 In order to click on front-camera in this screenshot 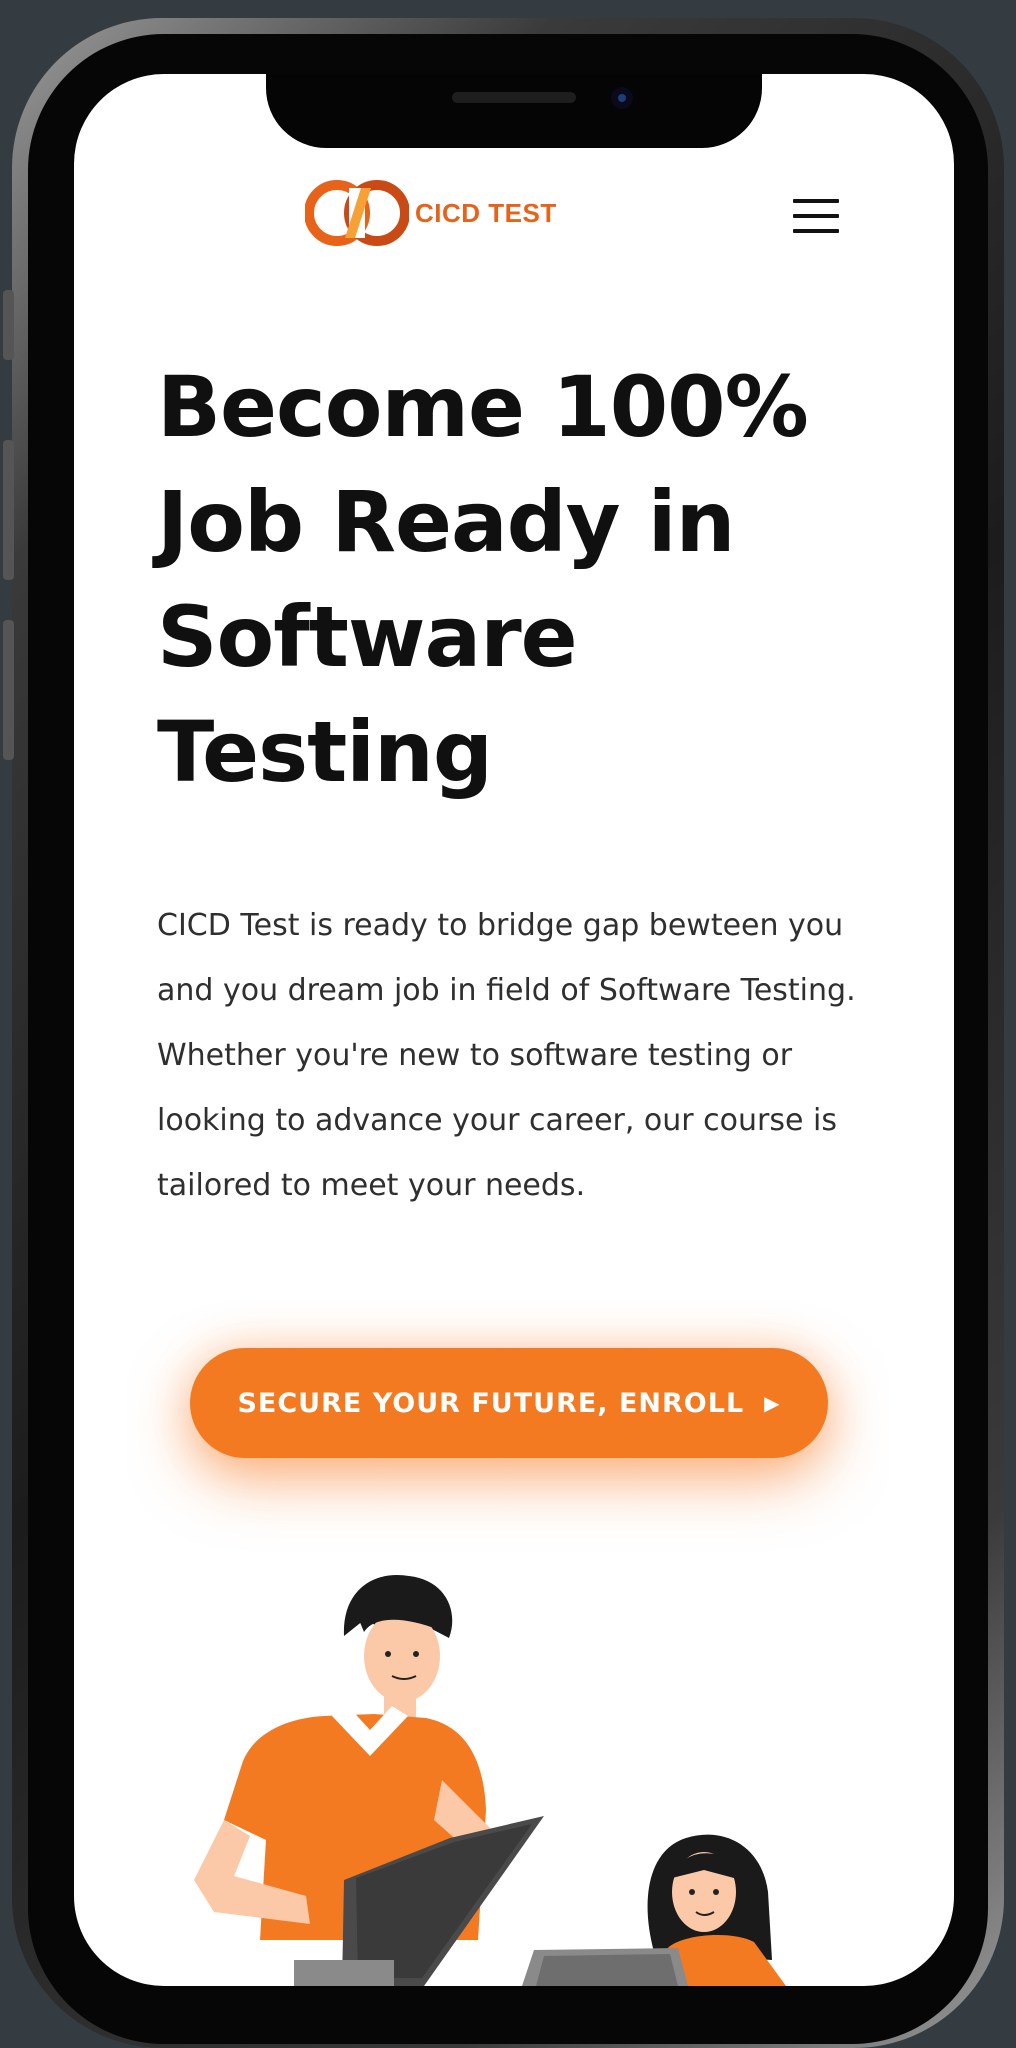, I will do `click(622, 98)`.